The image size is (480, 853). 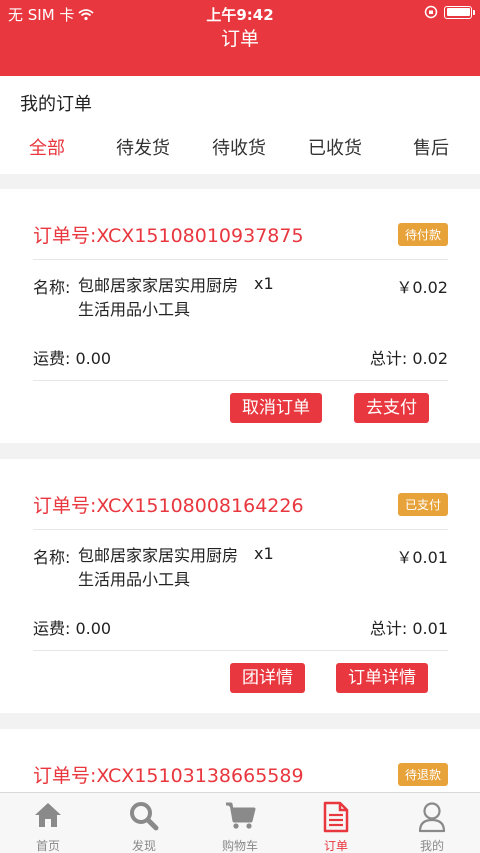 What do you see at coordinates (431, 147) in the screenshot?
I see `tab-after-sale: 售后` at bounding box center [431, 147].